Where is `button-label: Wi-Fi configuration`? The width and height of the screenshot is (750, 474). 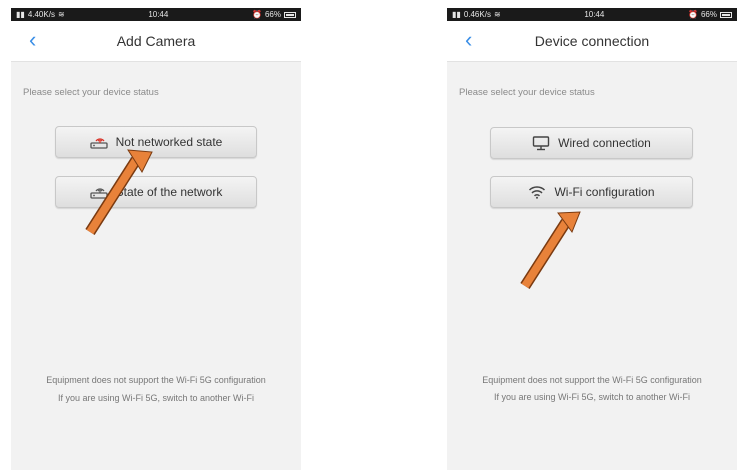 button-label: Wi-Fi configuration is located at coordinates (604, 192).